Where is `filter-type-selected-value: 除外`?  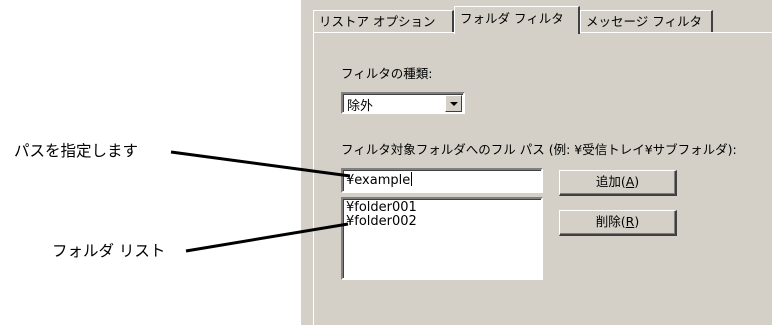 filter-type-selected-value: 除外 is located at coordinates (360, 106).